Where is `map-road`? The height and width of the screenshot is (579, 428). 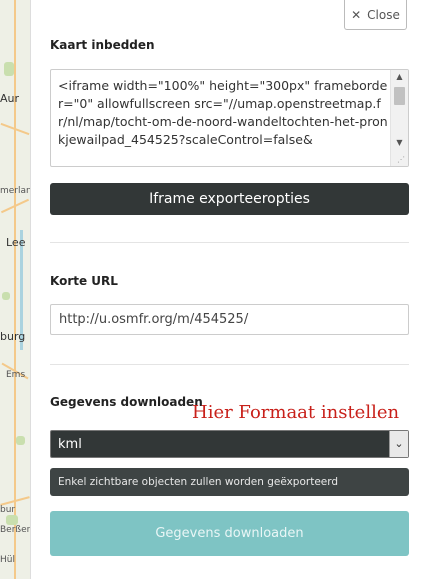
map-road is located at coordinates (15, 289).